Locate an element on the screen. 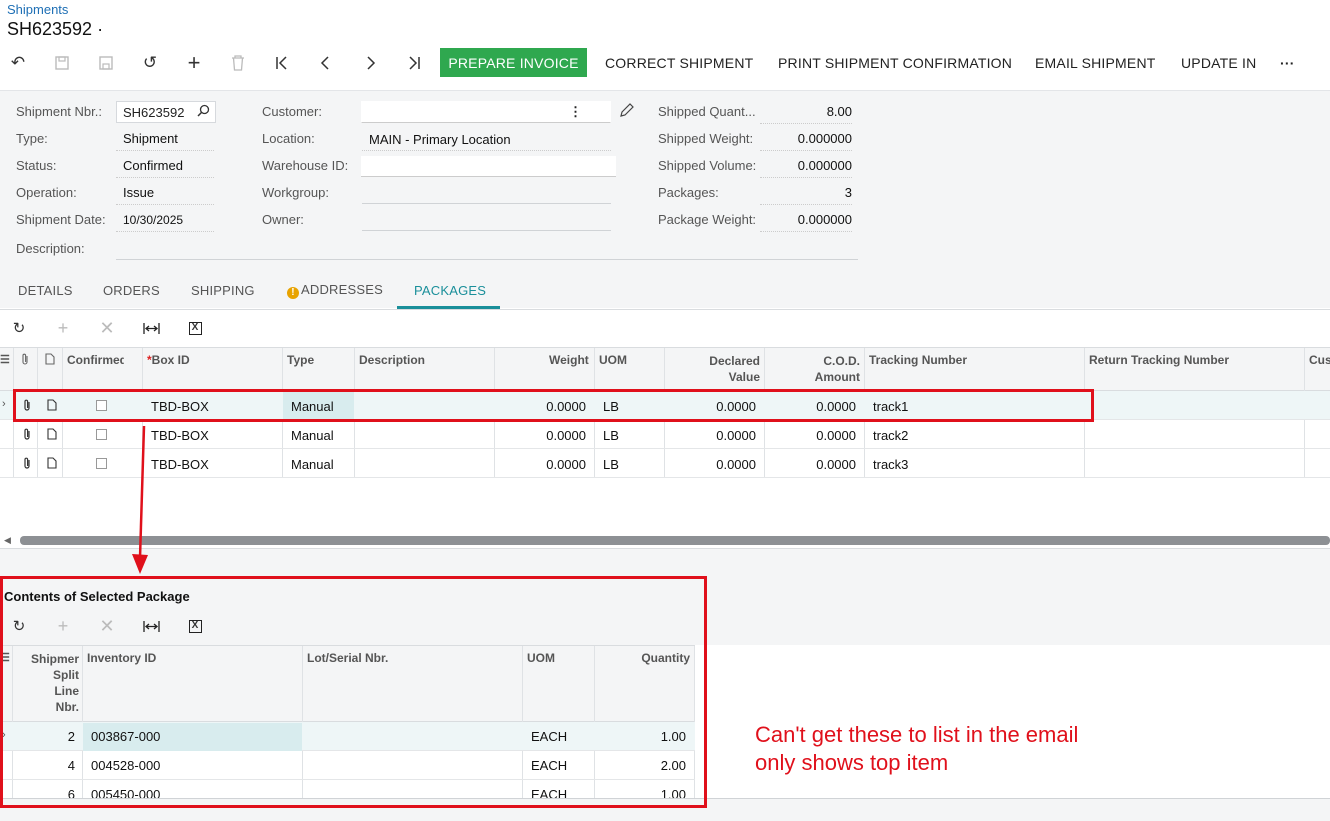 This screenshot has width=1330, height=821. add-row-icon: + is located at coordinates (63, 328).